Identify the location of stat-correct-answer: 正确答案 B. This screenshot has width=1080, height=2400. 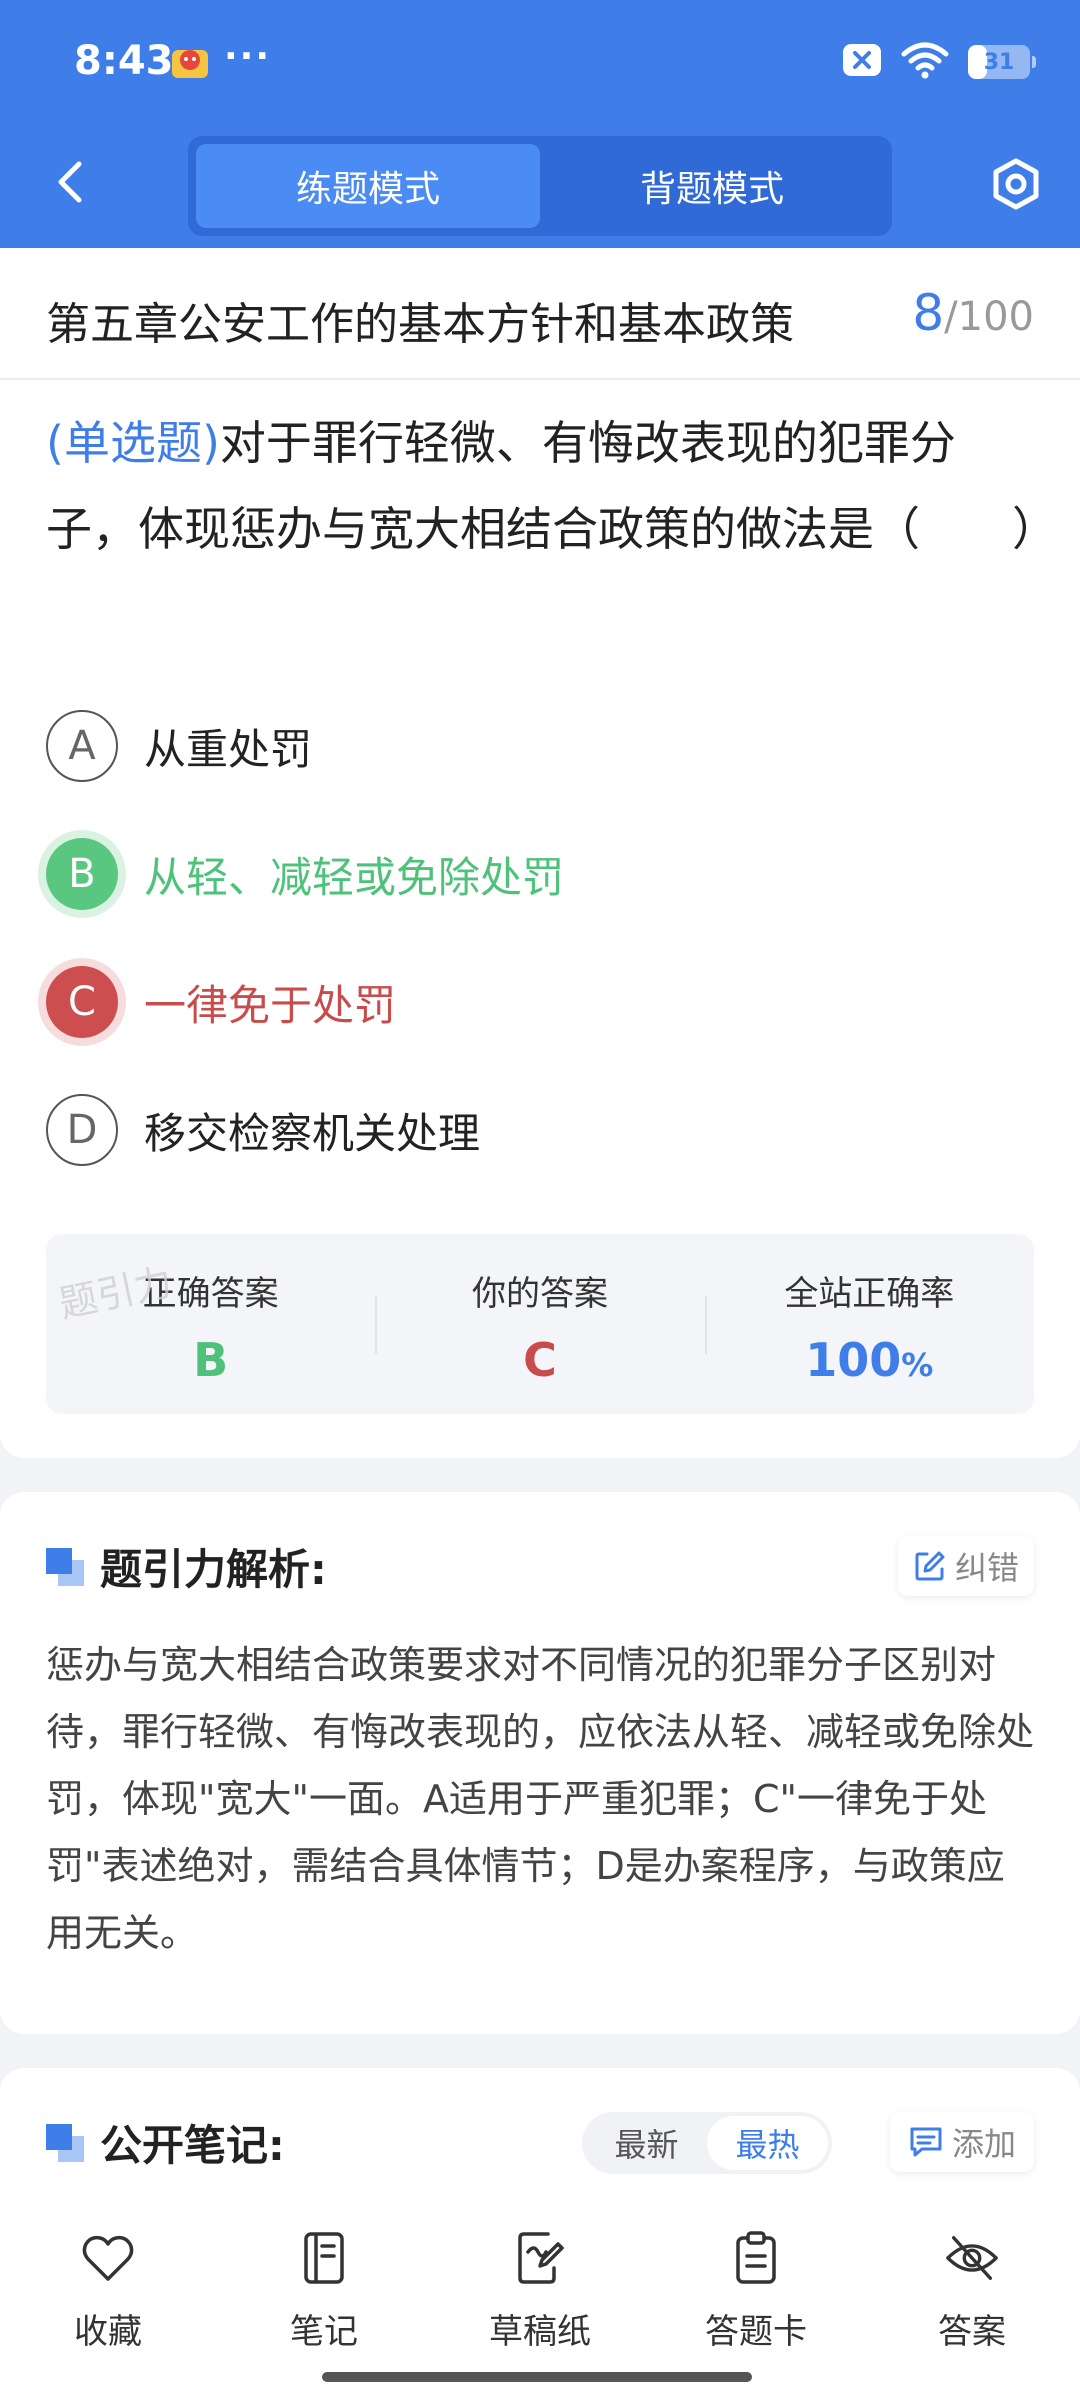
(210, 1324).